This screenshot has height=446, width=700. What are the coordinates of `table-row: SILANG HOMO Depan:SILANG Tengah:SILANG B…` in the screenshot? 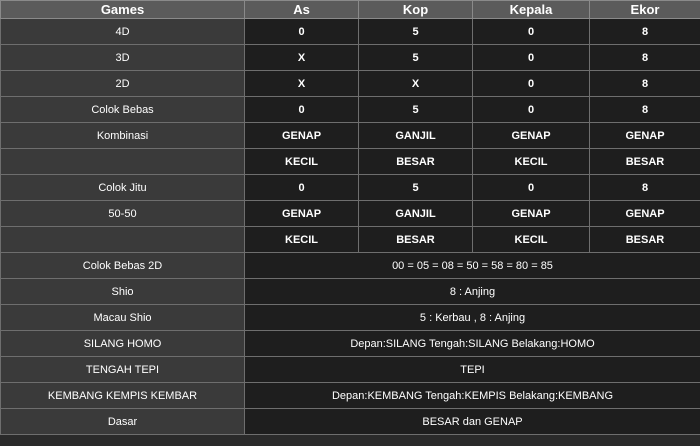 It's located at (350, 343).